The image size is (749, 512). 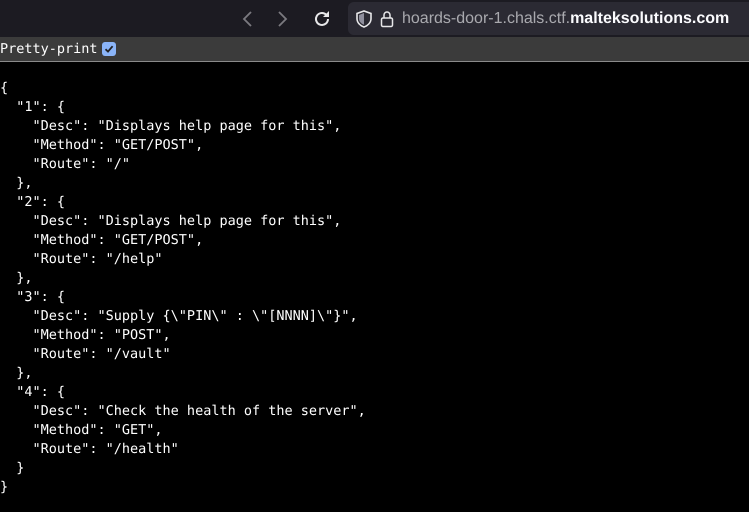 I want to click on pretty-print-checkbox, so click(x=109, y=49).